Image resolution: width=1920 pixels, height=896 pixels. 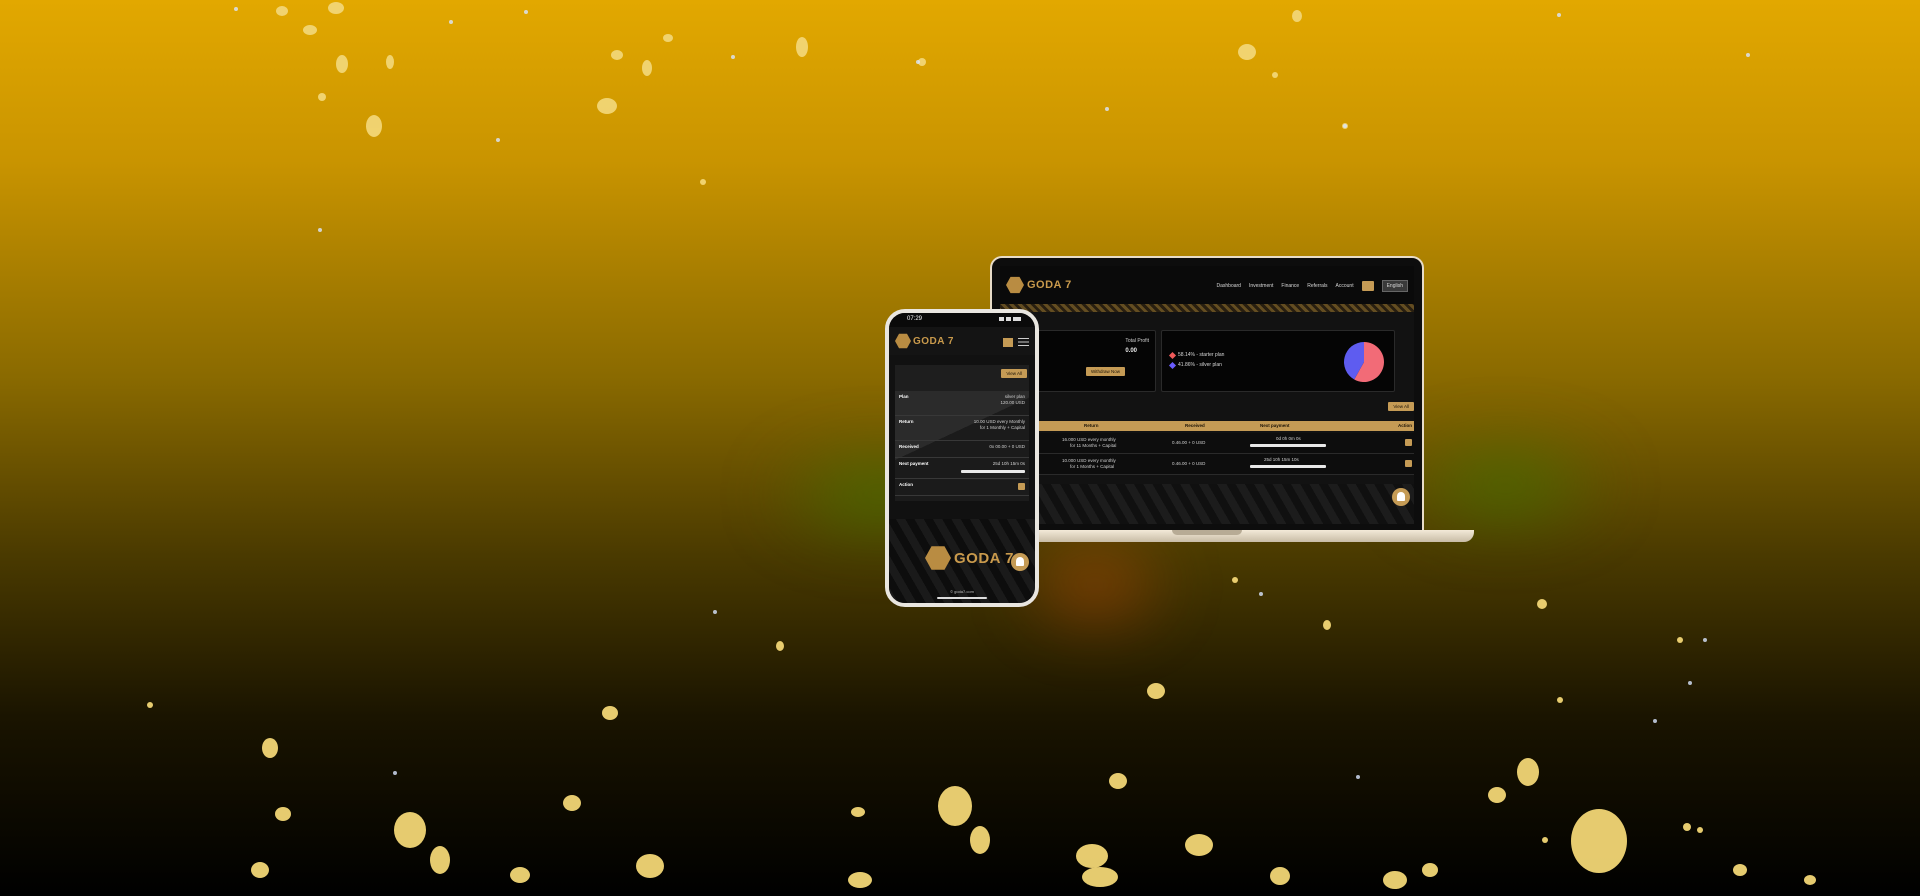 I want to click on investments-table-header: Return Received Next payment Action, so click(x=1207, y=426).